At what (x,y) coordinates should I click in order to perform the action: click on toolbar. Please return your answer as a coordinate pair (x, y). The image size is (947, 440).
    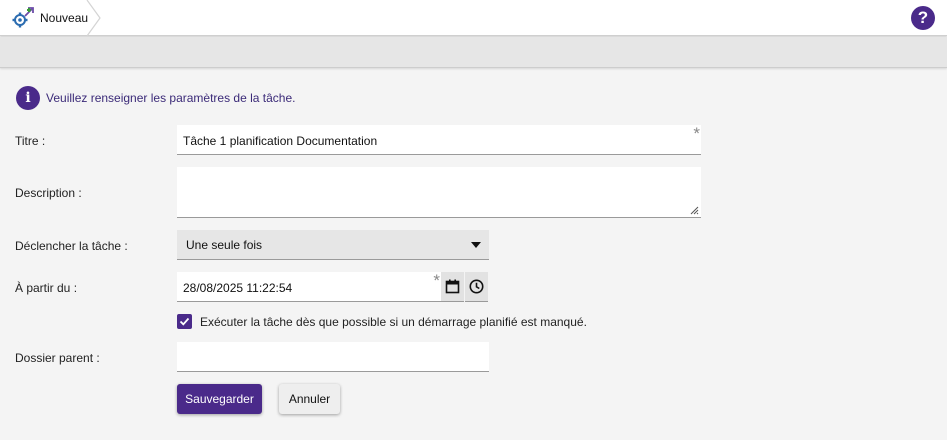
    Looking at the image, I should click on (473, 52).